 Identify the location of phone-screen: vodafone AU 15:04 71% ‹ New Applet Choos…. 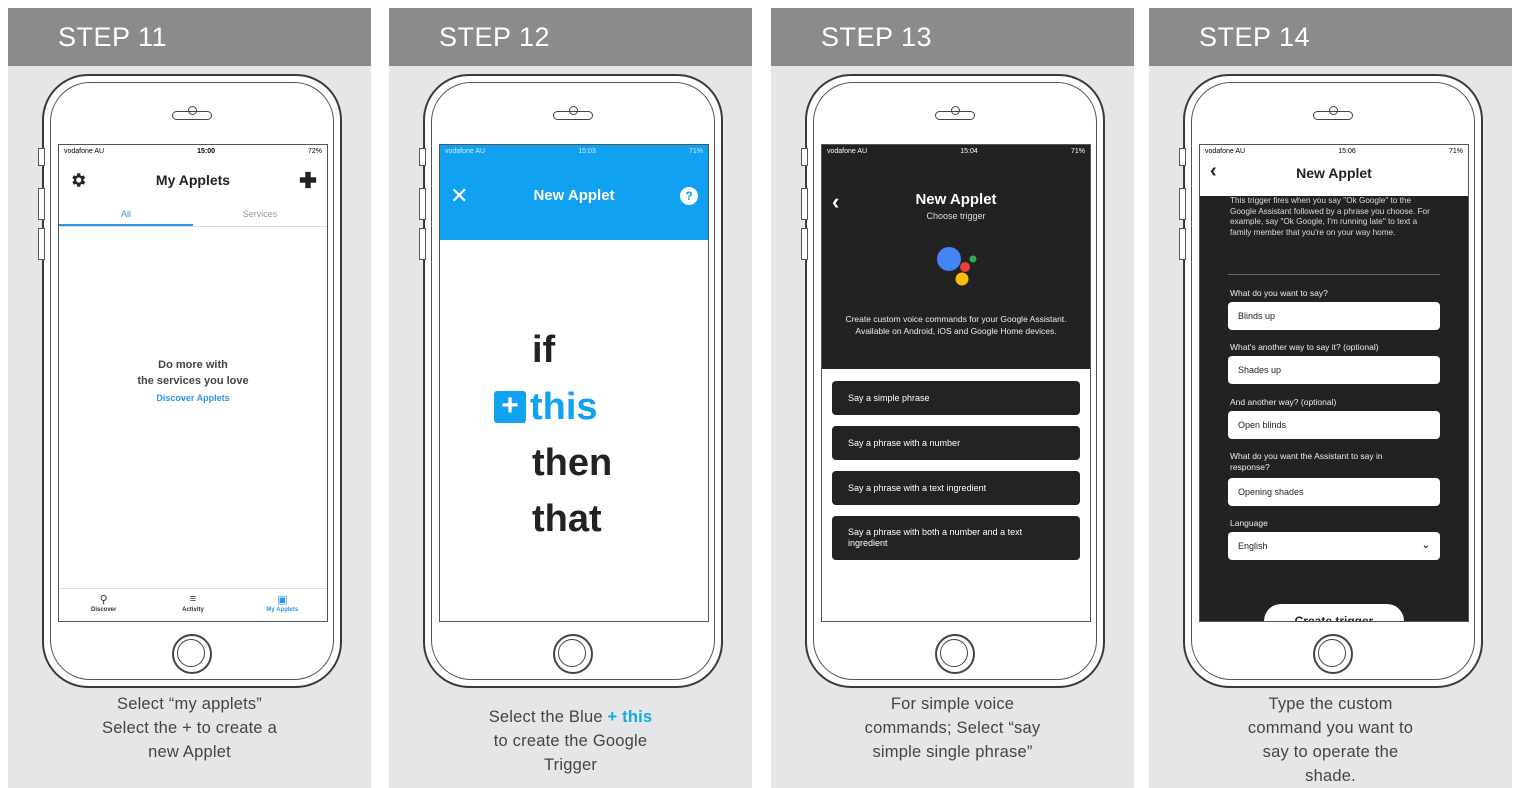
(956, 383).